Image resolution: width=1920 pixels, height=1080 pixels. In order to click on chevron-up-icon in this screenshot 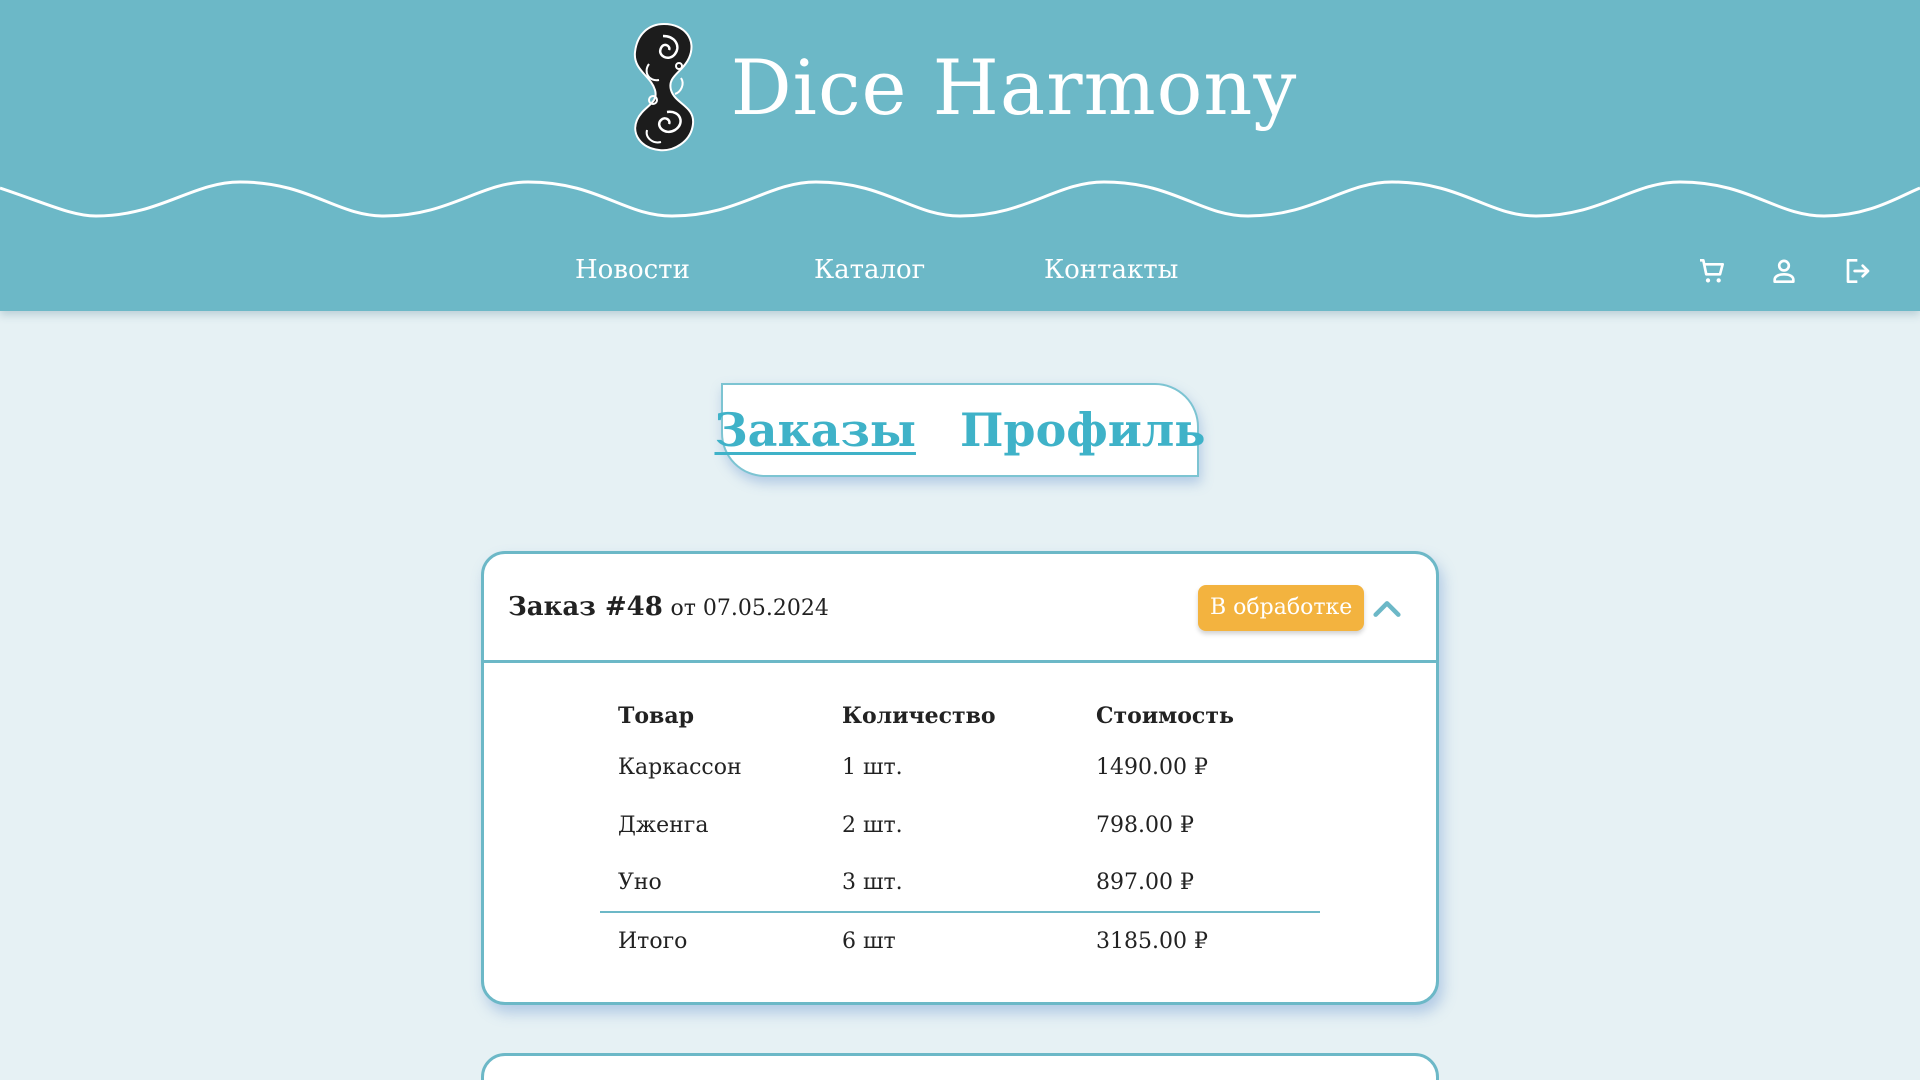, I will do `click(1387, 609)`.